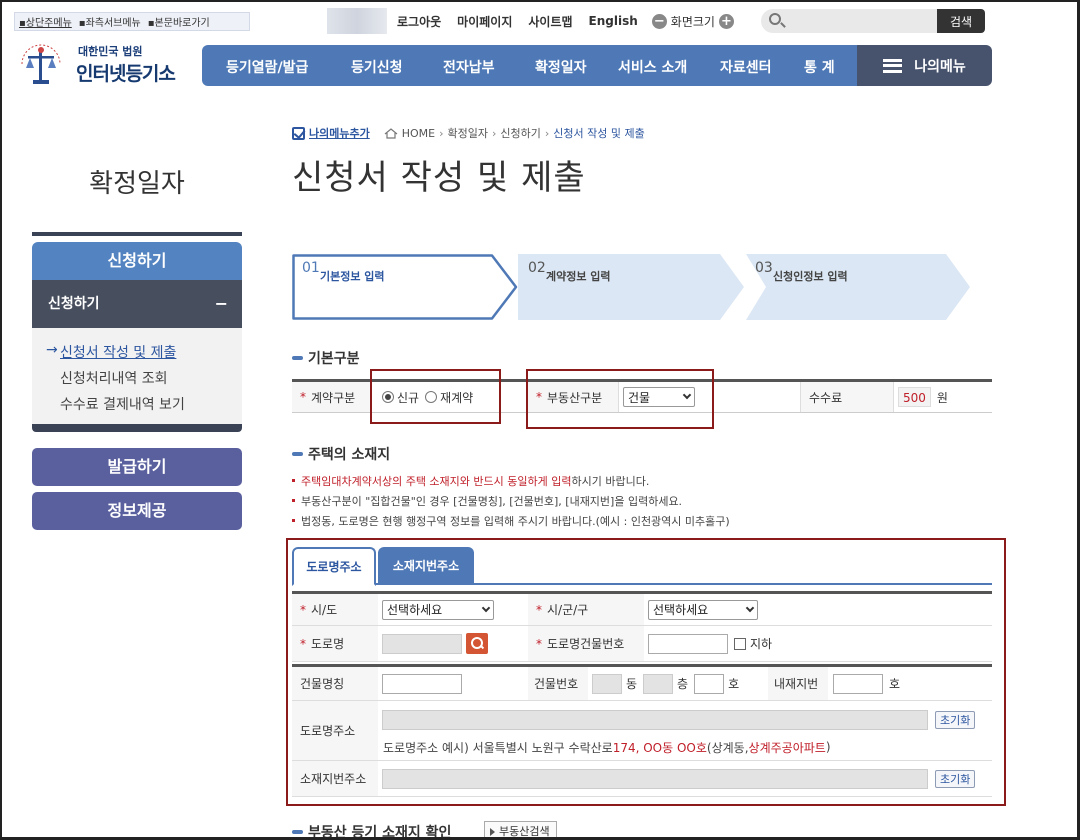 Image resolution: width=1080 pixels, height=840 pixels. I want to click on step-1: 01 기본정보 입력, so click(404, 287).